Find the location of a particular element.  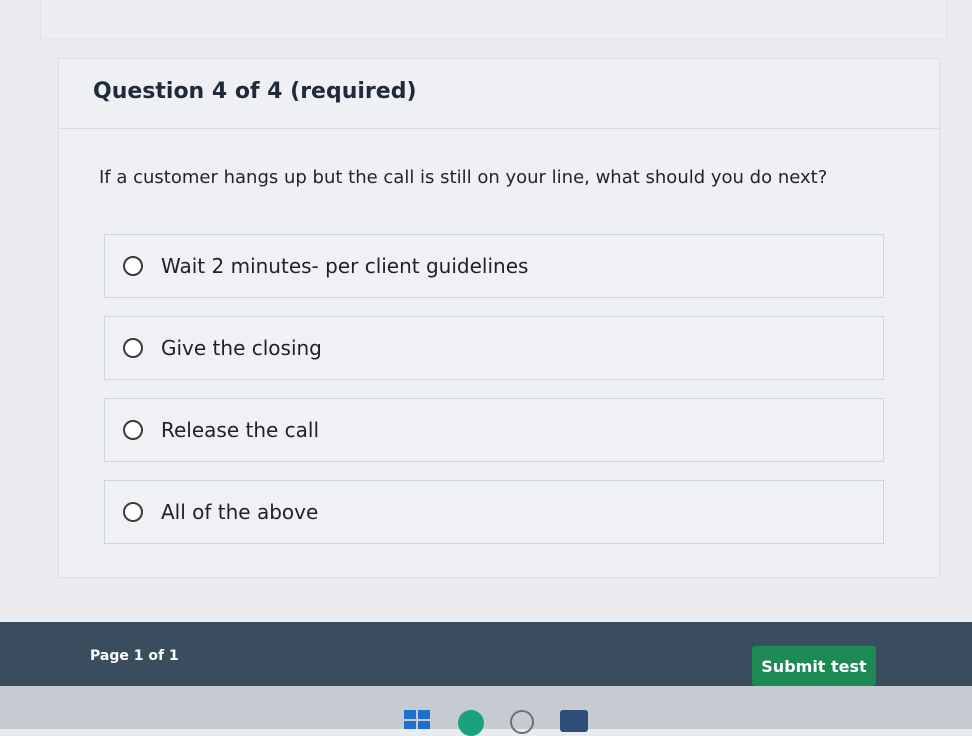

footer-bar: Page 1 of 1 Submit test is located at coordinates (486, 654).